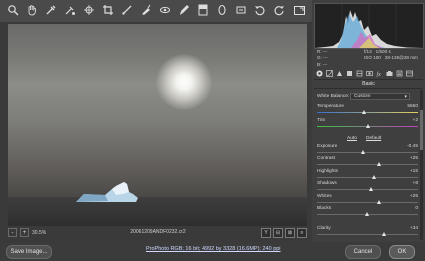 This screenshot has width=425, height=261. Describe the element at coordinates (299, 10) in the screenshot. I see `fullscreen-icon` at that location.